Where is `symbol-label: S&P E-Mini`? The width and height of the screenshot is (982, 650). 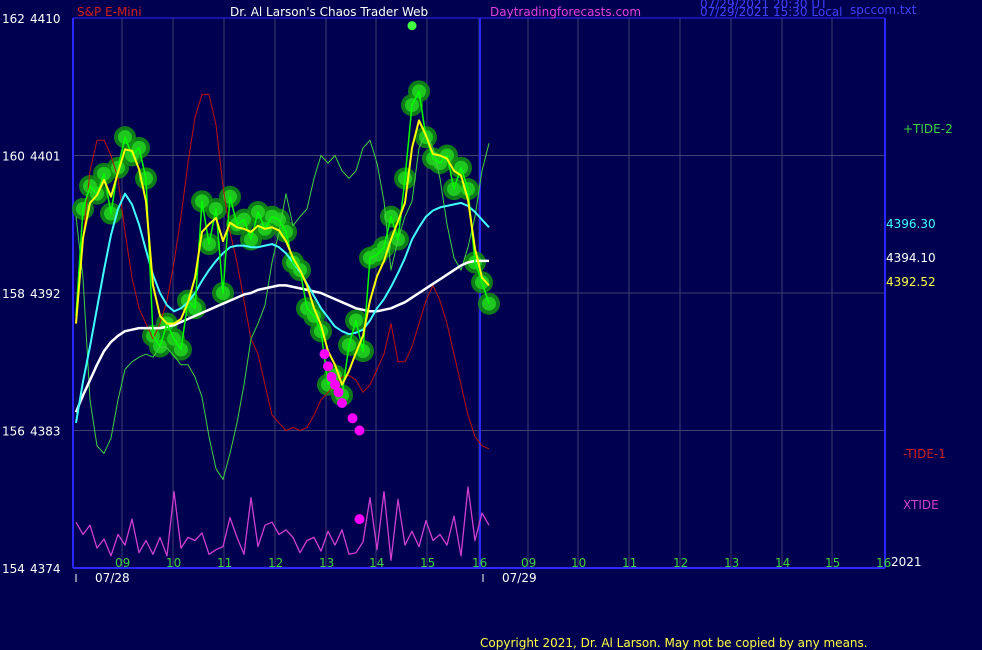 symbol-label: S&P E-Mini is located at coordinates (109, 12).